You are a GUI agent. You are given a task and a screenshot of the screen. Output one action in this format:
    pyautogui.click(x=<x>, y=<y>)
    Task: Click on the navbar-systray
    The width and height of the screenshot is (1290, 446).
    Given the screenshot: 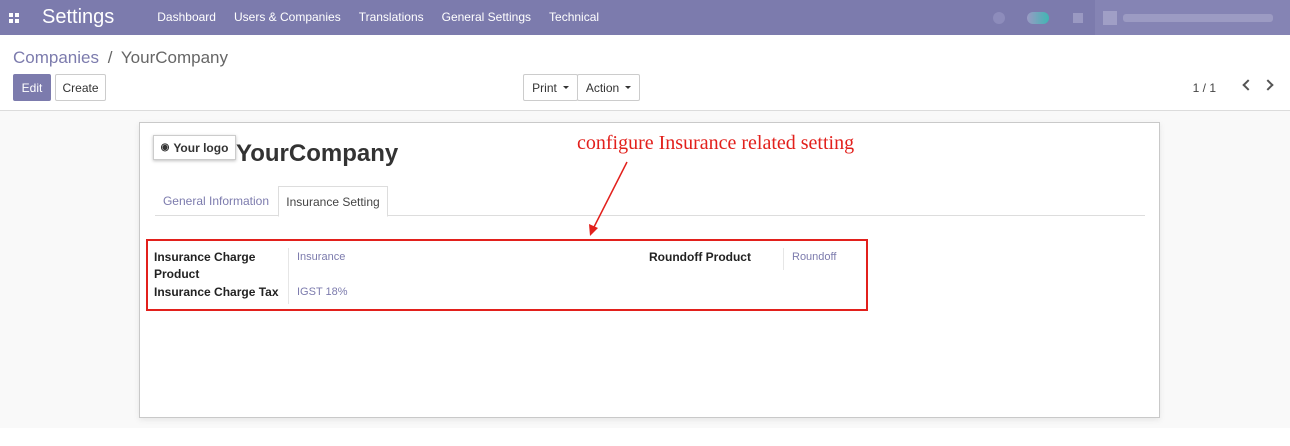 What is the action you would take?
    pyautogui.click(x=1136, y=17)
    